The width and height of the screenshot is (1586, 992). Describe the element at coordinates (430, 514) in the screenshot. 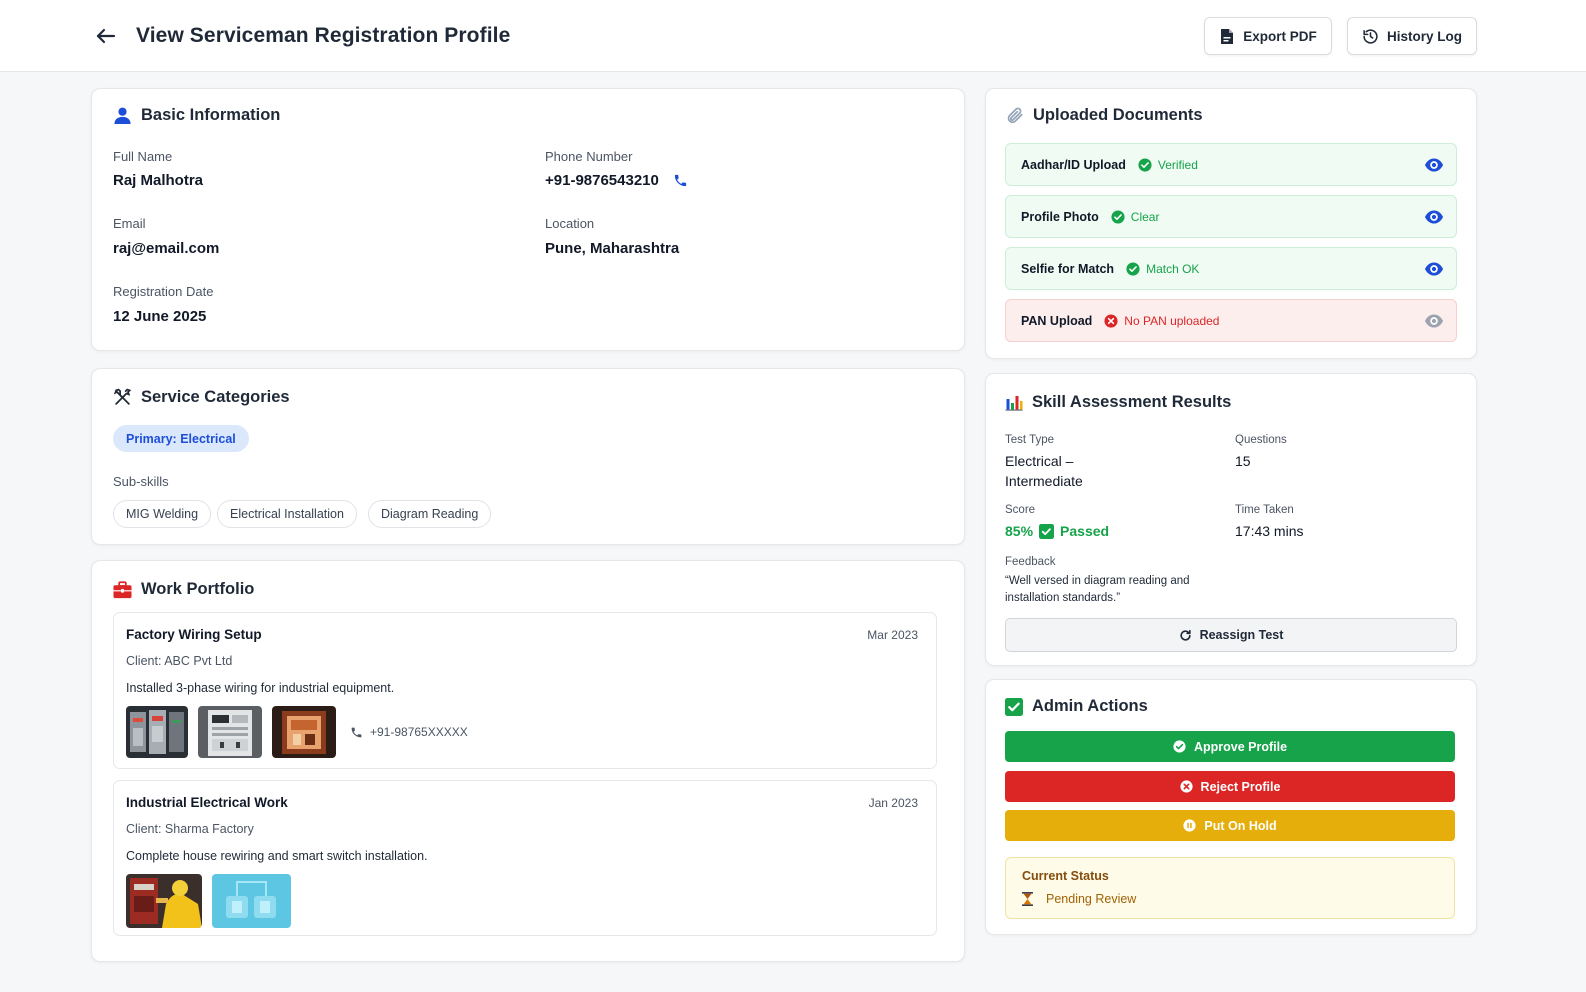

I see `subskill-chip: Diagram Reading` at that location.